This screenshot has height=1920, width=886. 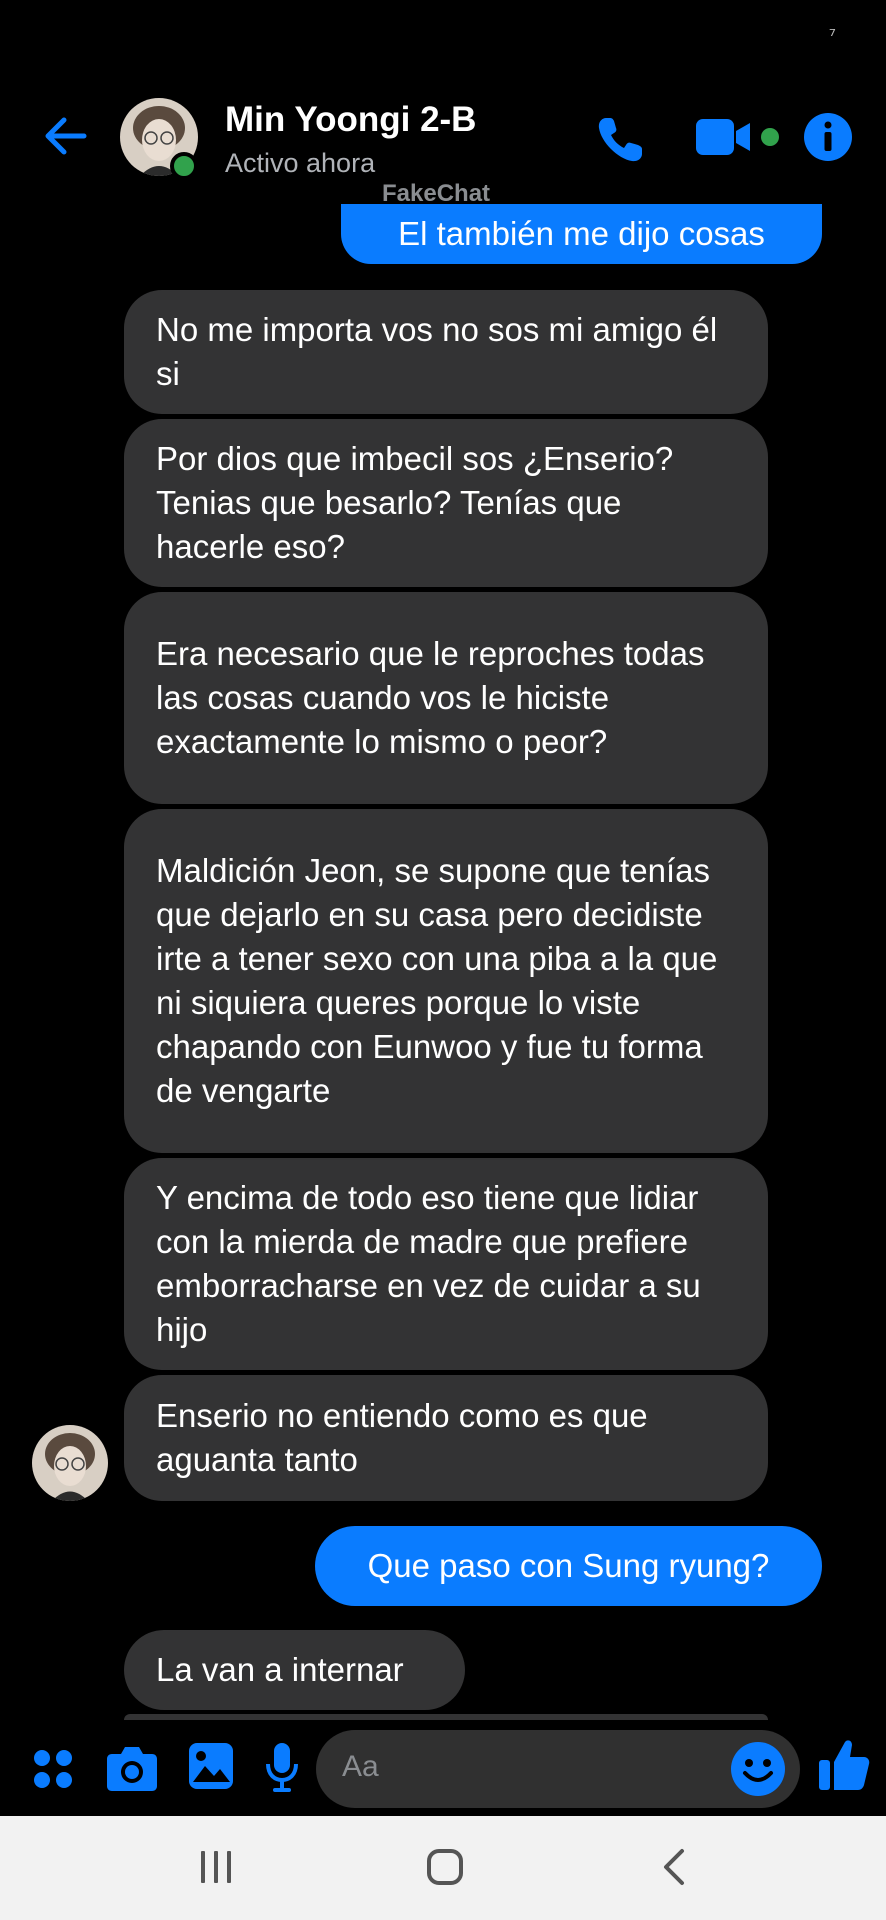 I want to click on message-received: La van a internar, so click(x=294, y=1670).